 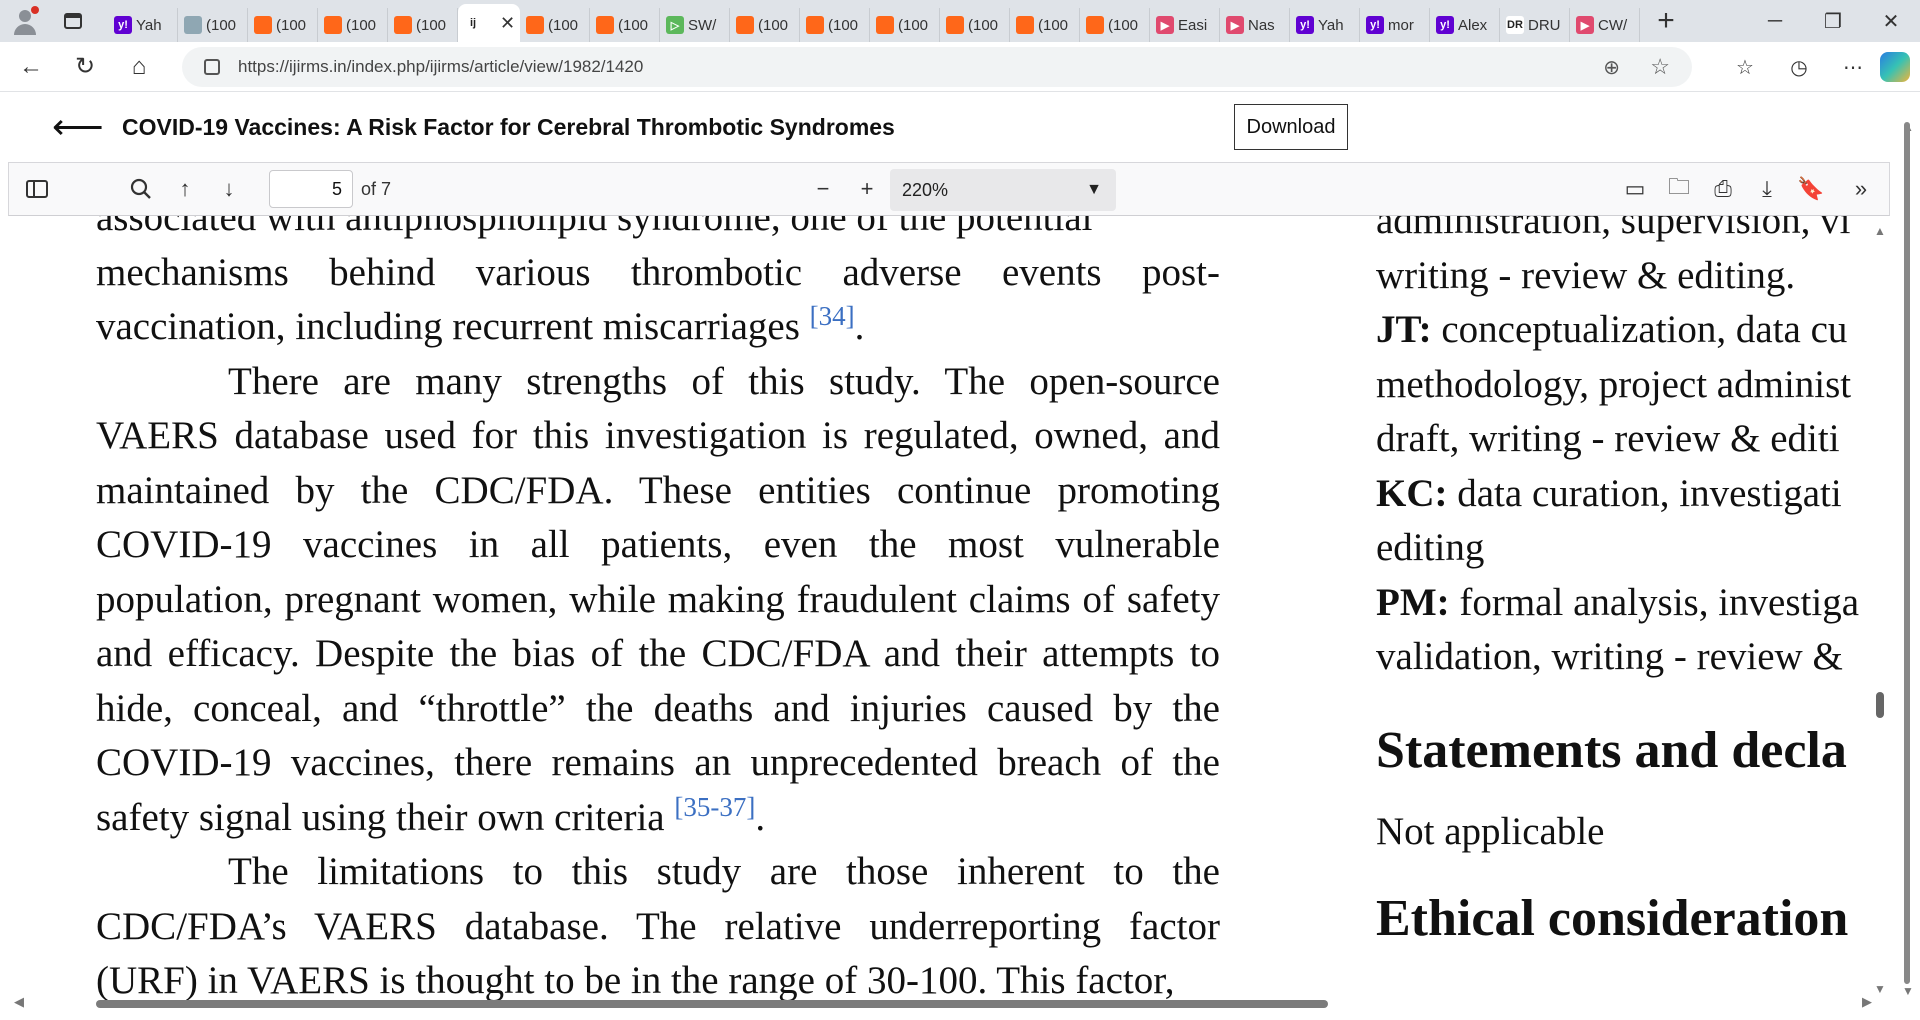 What do you see at coordinates (1799, 67) in the screenshot?
I see `history-icon: ◷` at bounding box center [1799, 67].